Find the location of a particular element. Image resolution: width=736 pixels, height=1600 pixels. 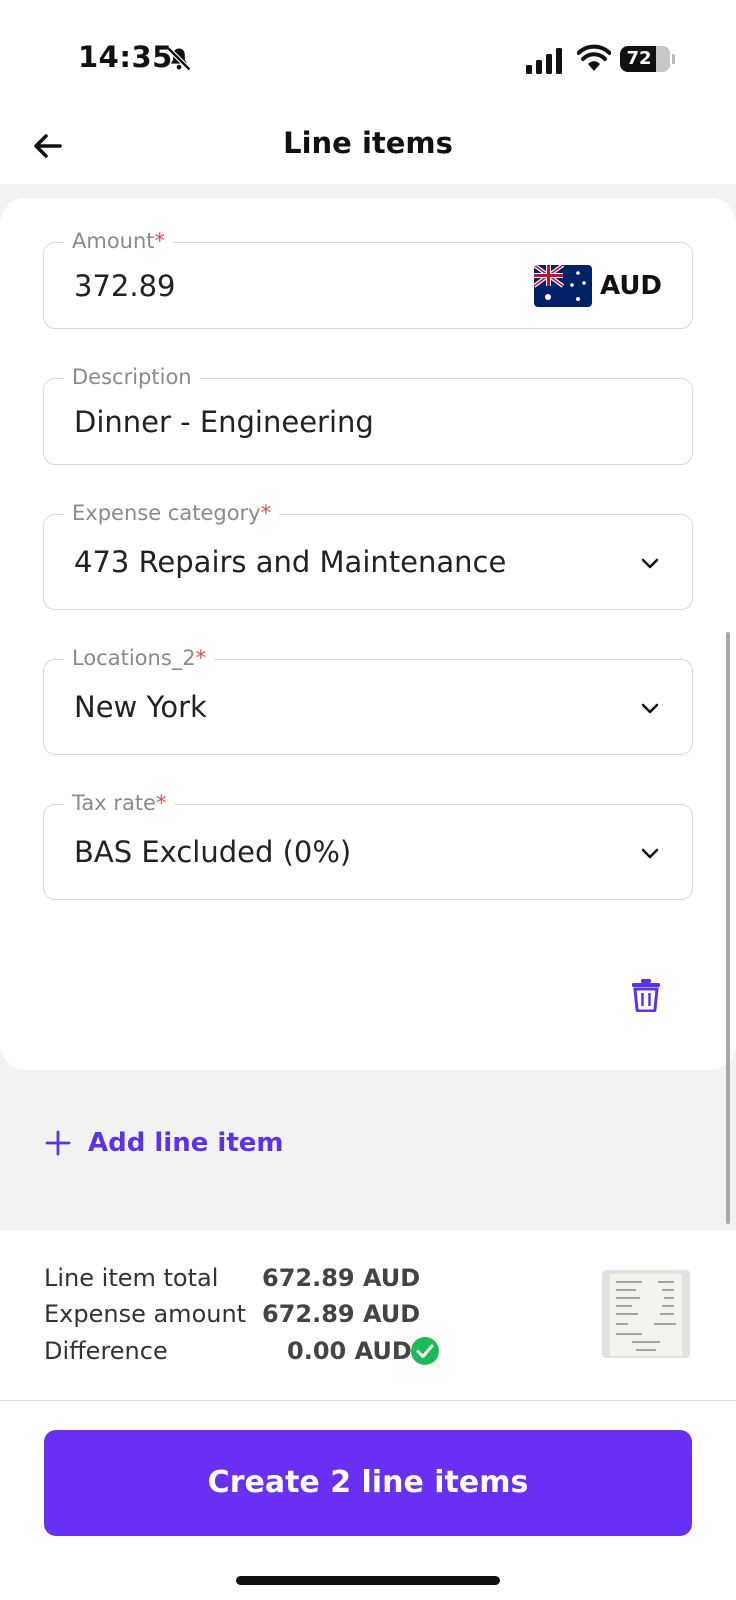

page-title: Line items is located at coordinates (368, 143).